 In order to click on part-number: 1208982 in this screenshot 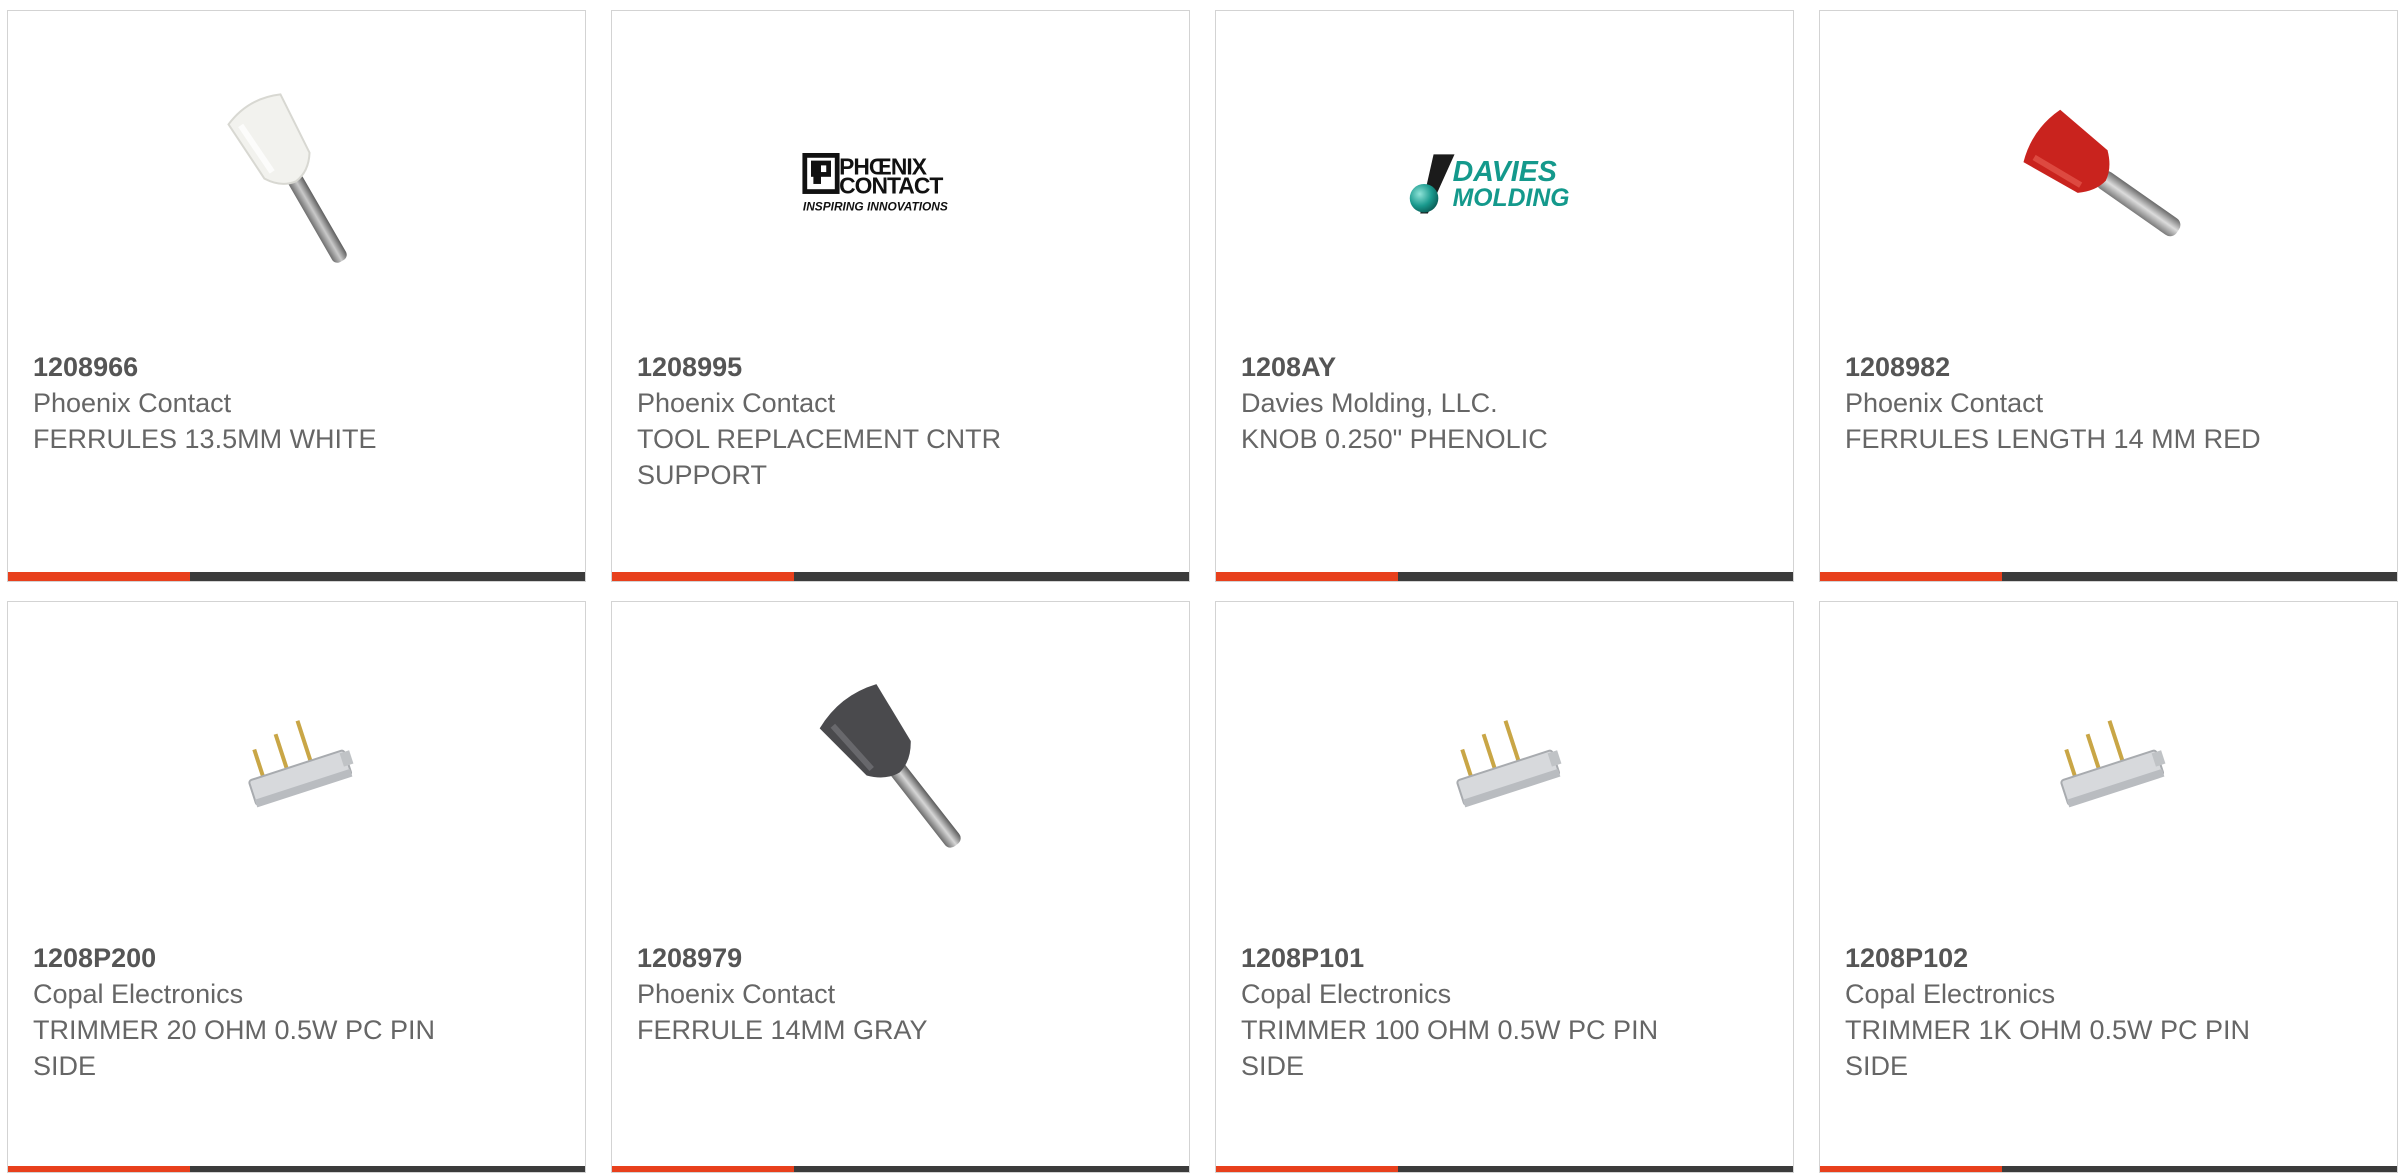, I will do `click(2071, 367)`.